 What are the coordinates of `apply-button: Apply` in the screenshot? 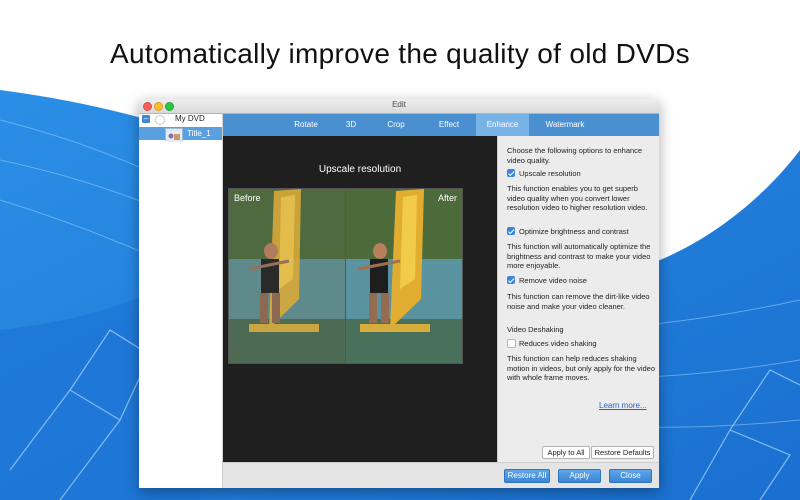 It's located at (579, 476).